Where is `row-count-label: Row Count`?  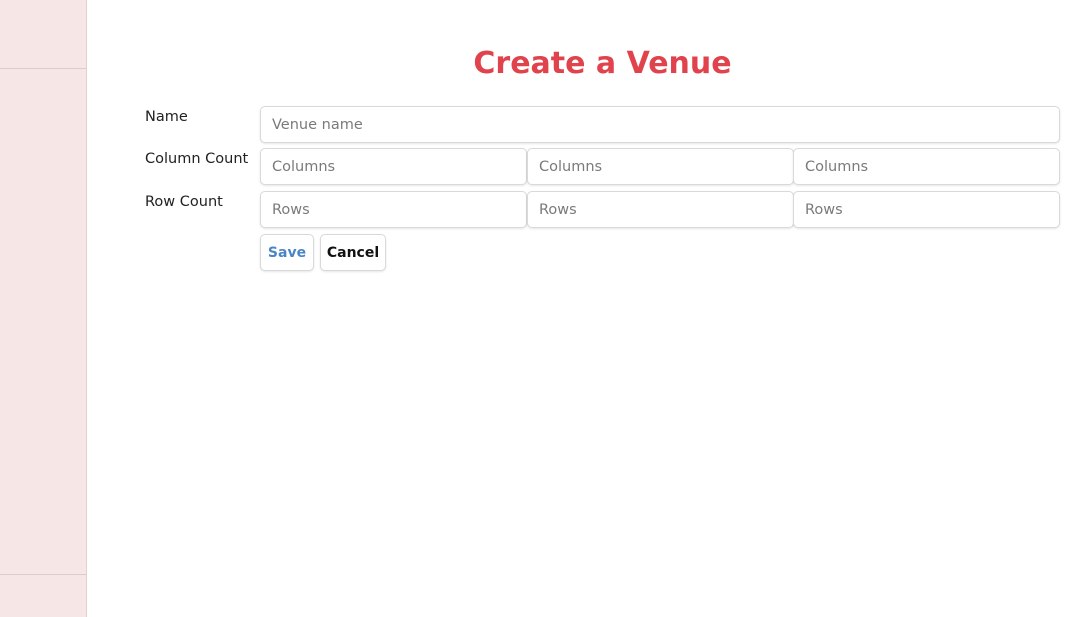 row-count-label: Row Count is located at coordinates (184, 202).